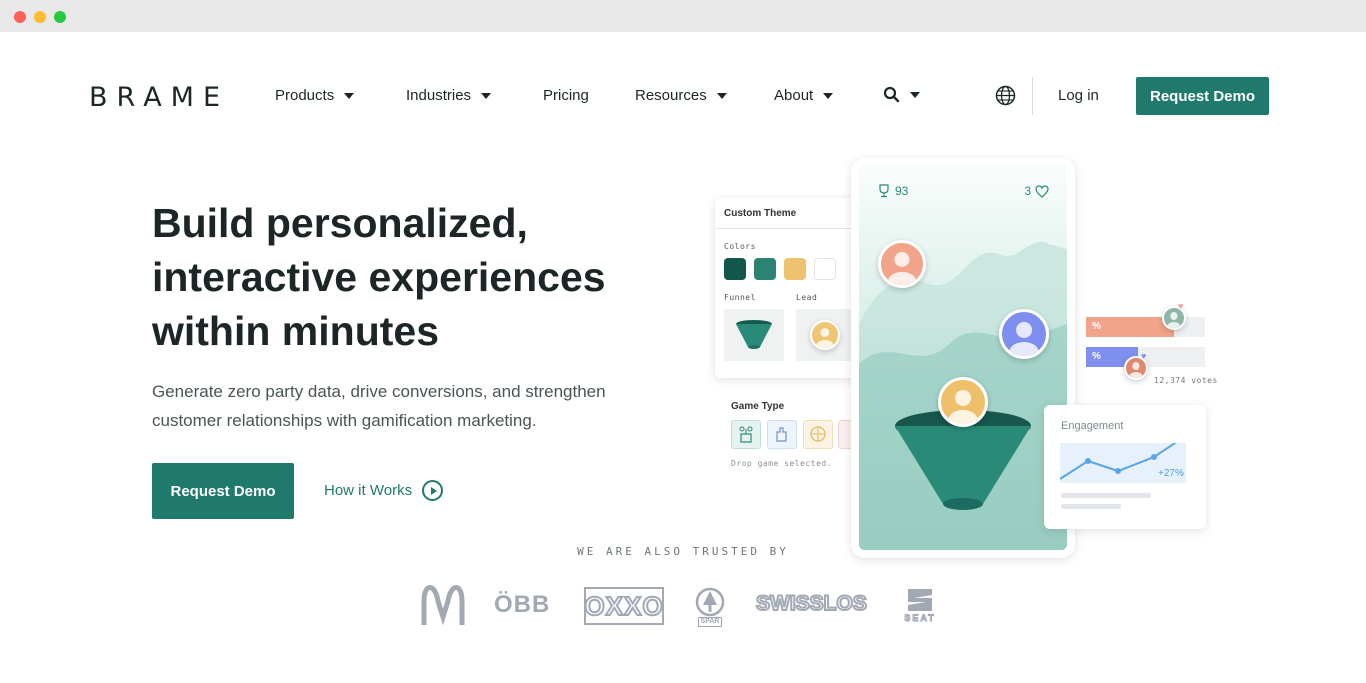 Image resolution: width=1366 pixels, height=683 pixels. I want to click on funnel-icon, so click(754, 334).